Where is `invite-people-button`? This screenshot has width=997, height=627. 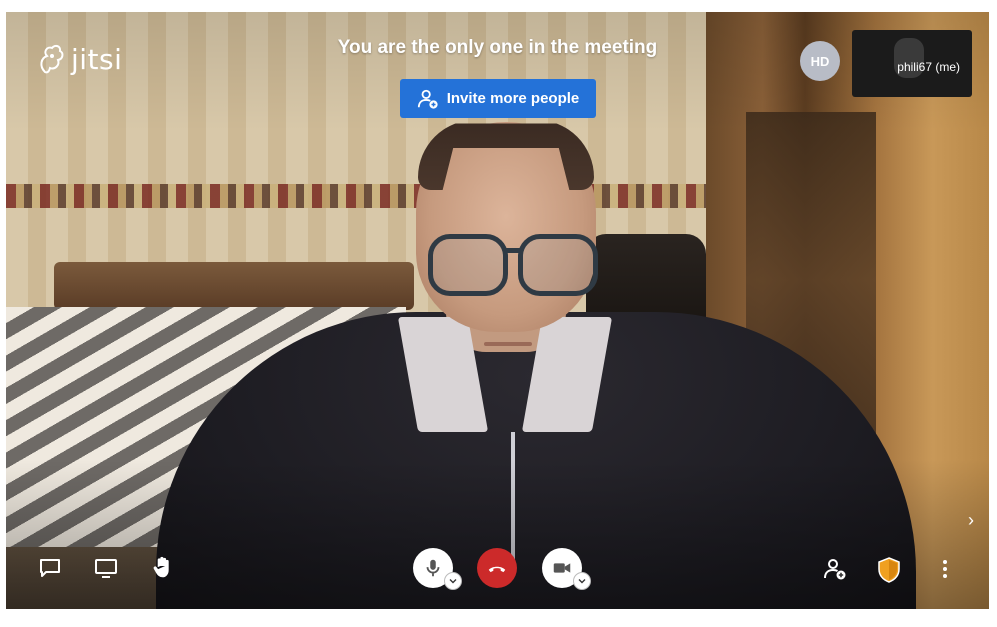 invite-people-button is located at coordinates (835, 569).